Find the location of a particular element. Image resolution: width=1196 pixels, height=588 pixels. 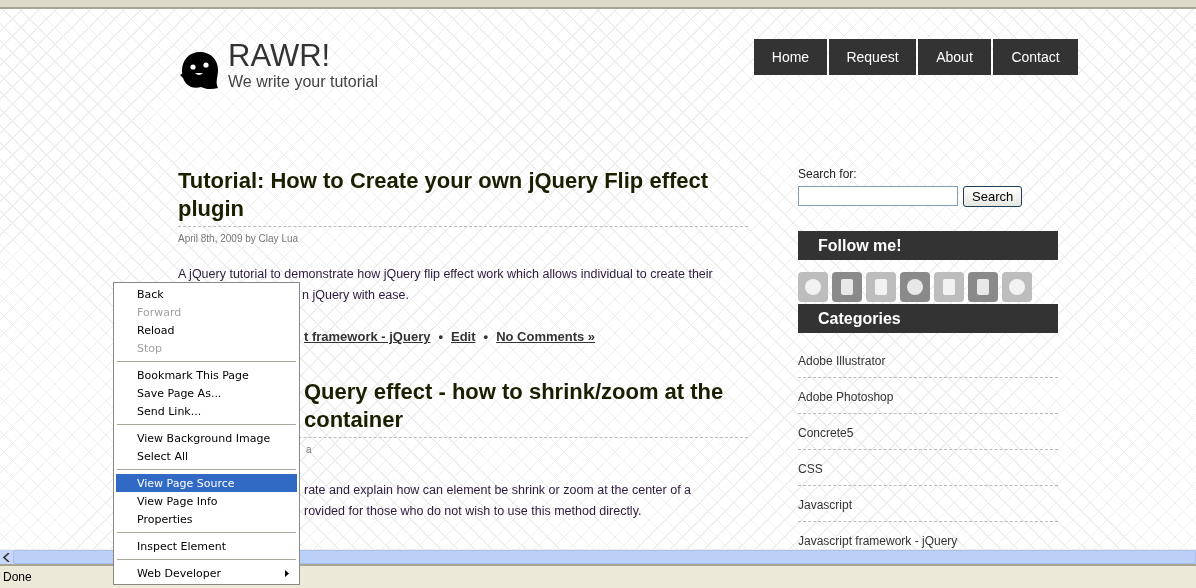

sidebar-heading: Follow me! is located at coordinates (928, 245).